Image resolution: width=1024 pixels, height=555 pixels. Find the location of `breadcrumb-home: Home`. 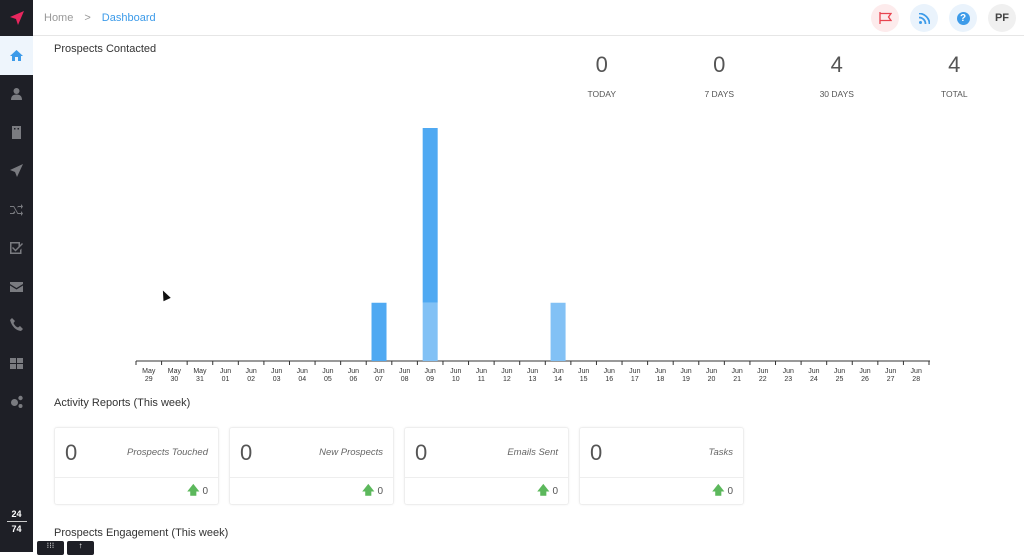

breadcrumb-home: Home is located at coordinates (58, 18).